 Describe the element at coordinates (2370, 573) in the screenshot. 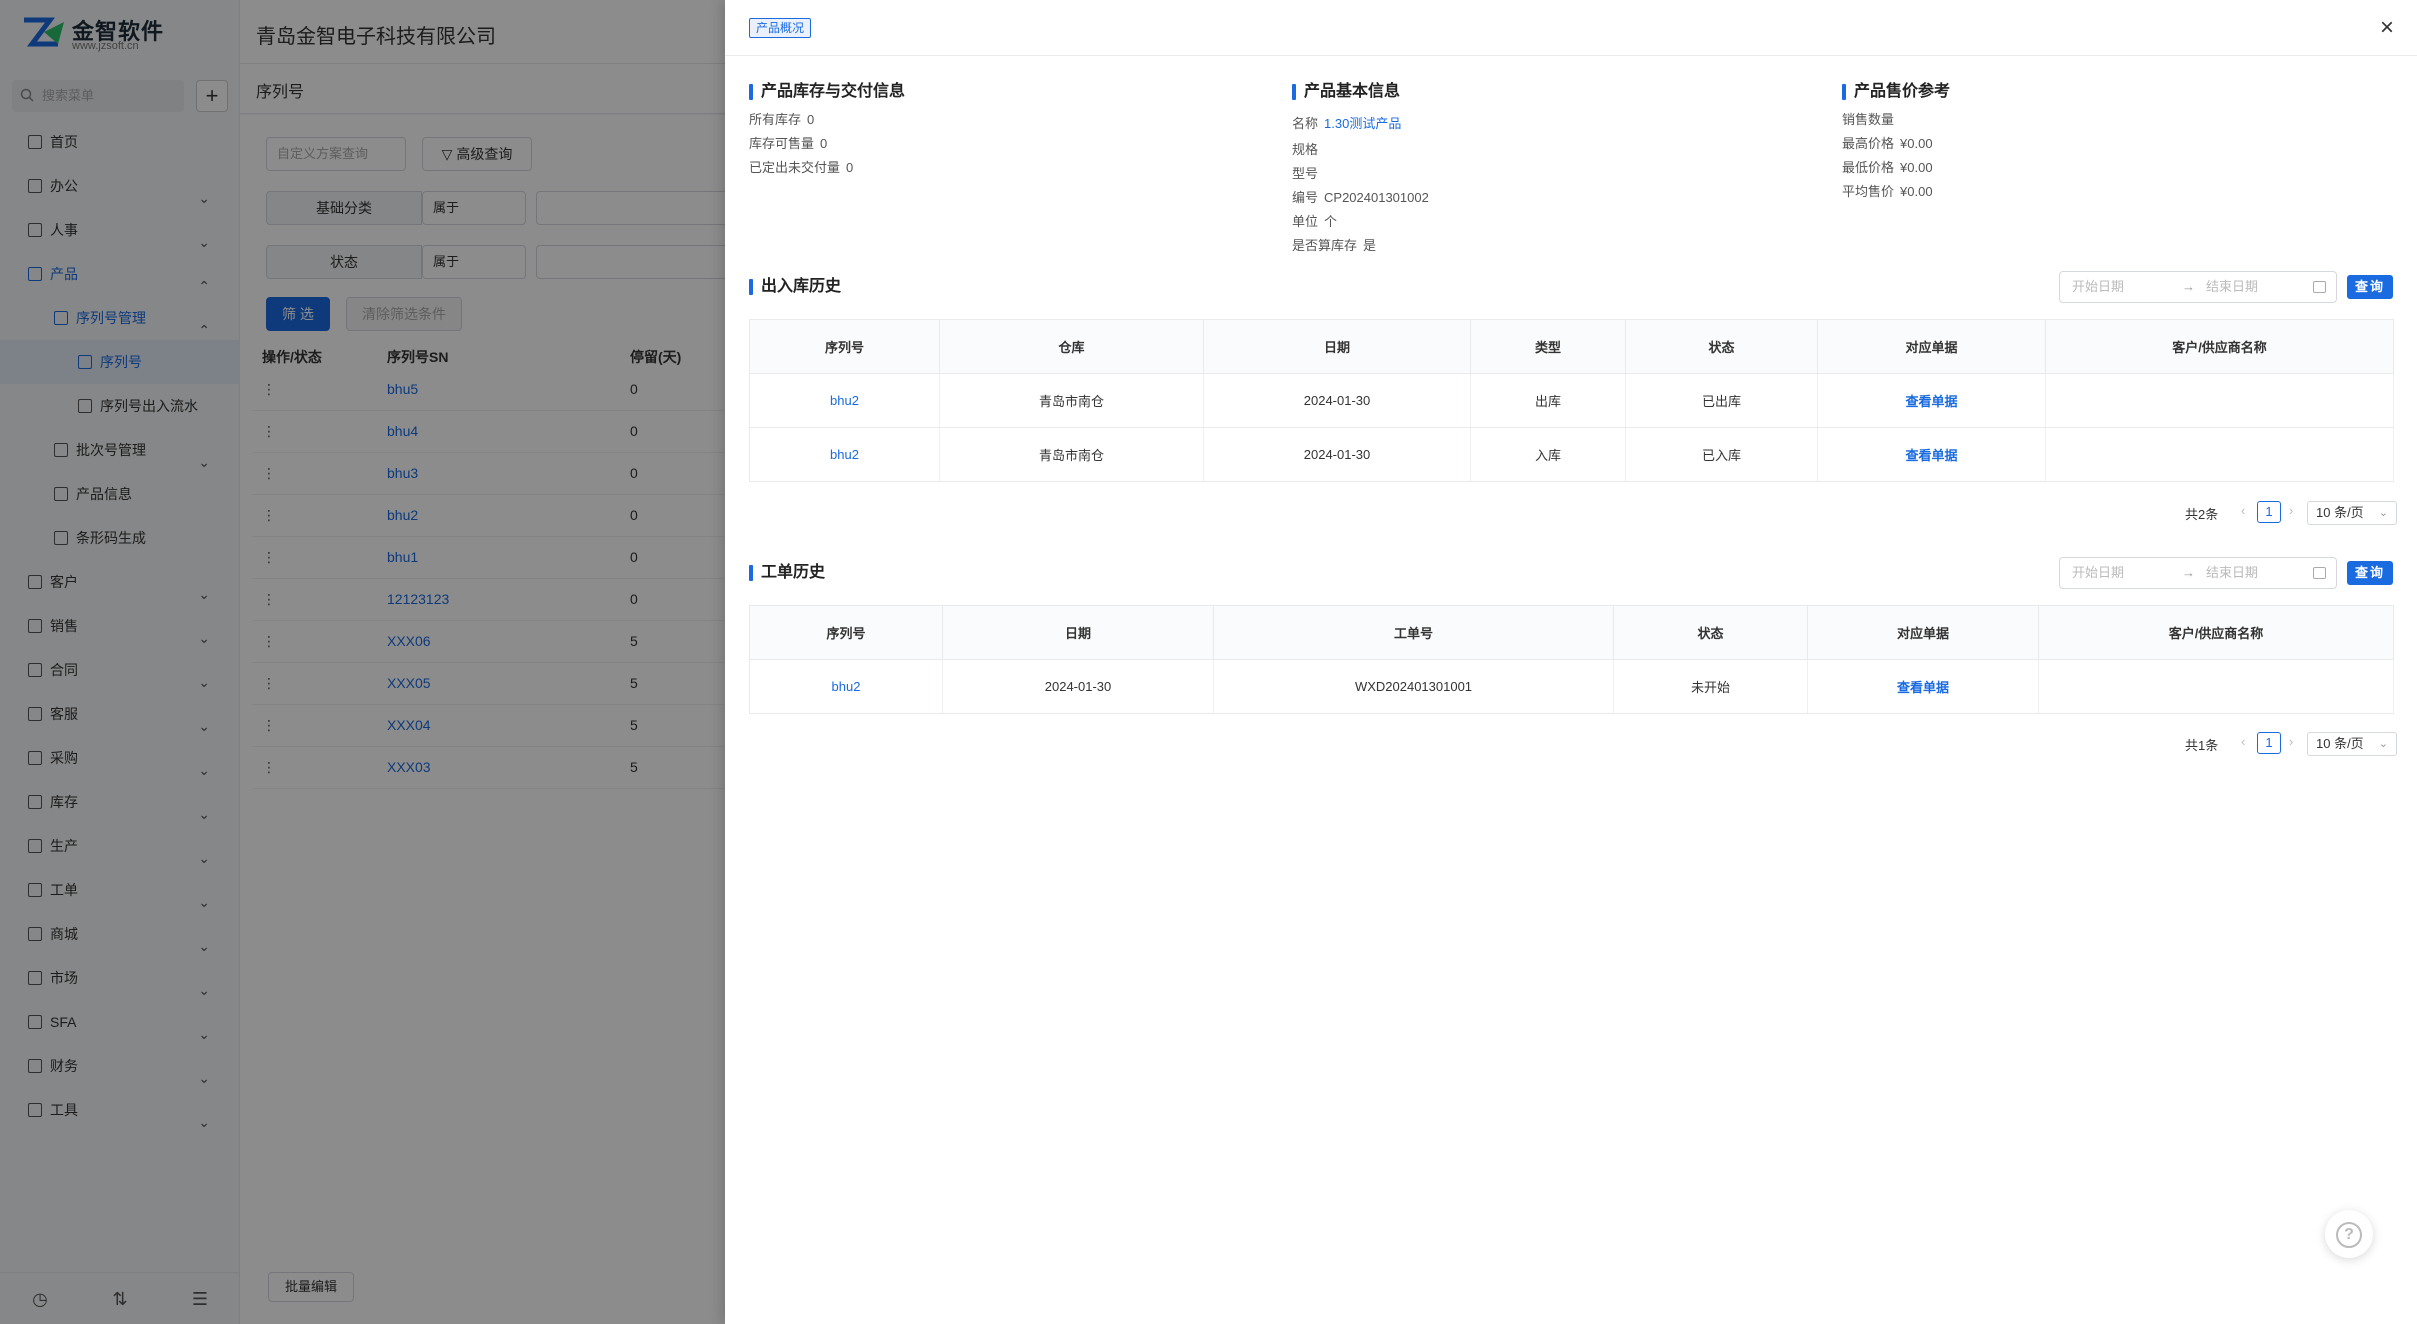

I see `wo-query-button: 查询` at that location.